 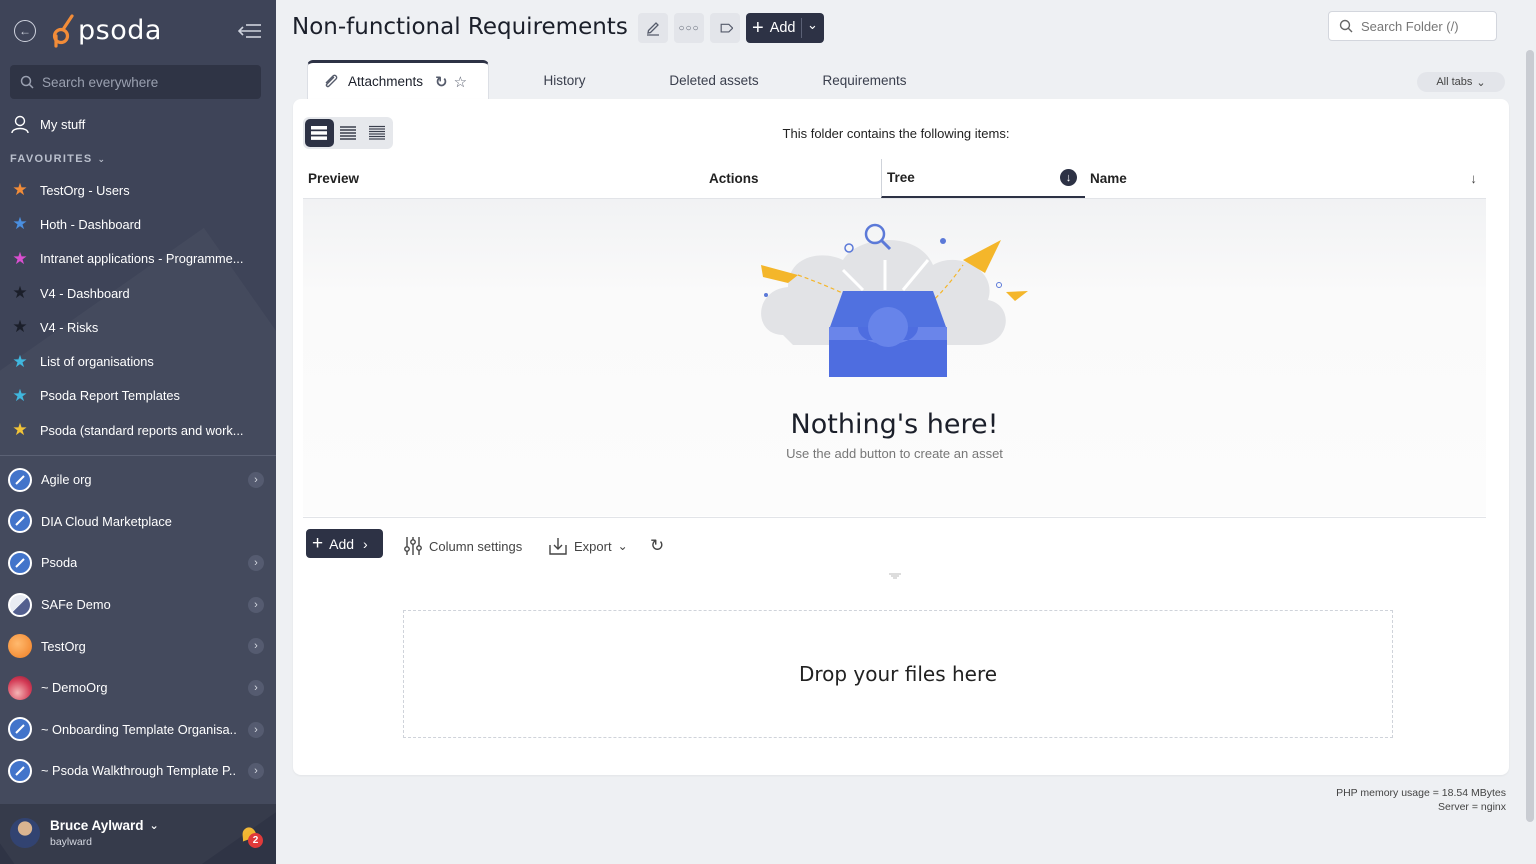 I want to click on global-search-input, so click(x=142, y=82).